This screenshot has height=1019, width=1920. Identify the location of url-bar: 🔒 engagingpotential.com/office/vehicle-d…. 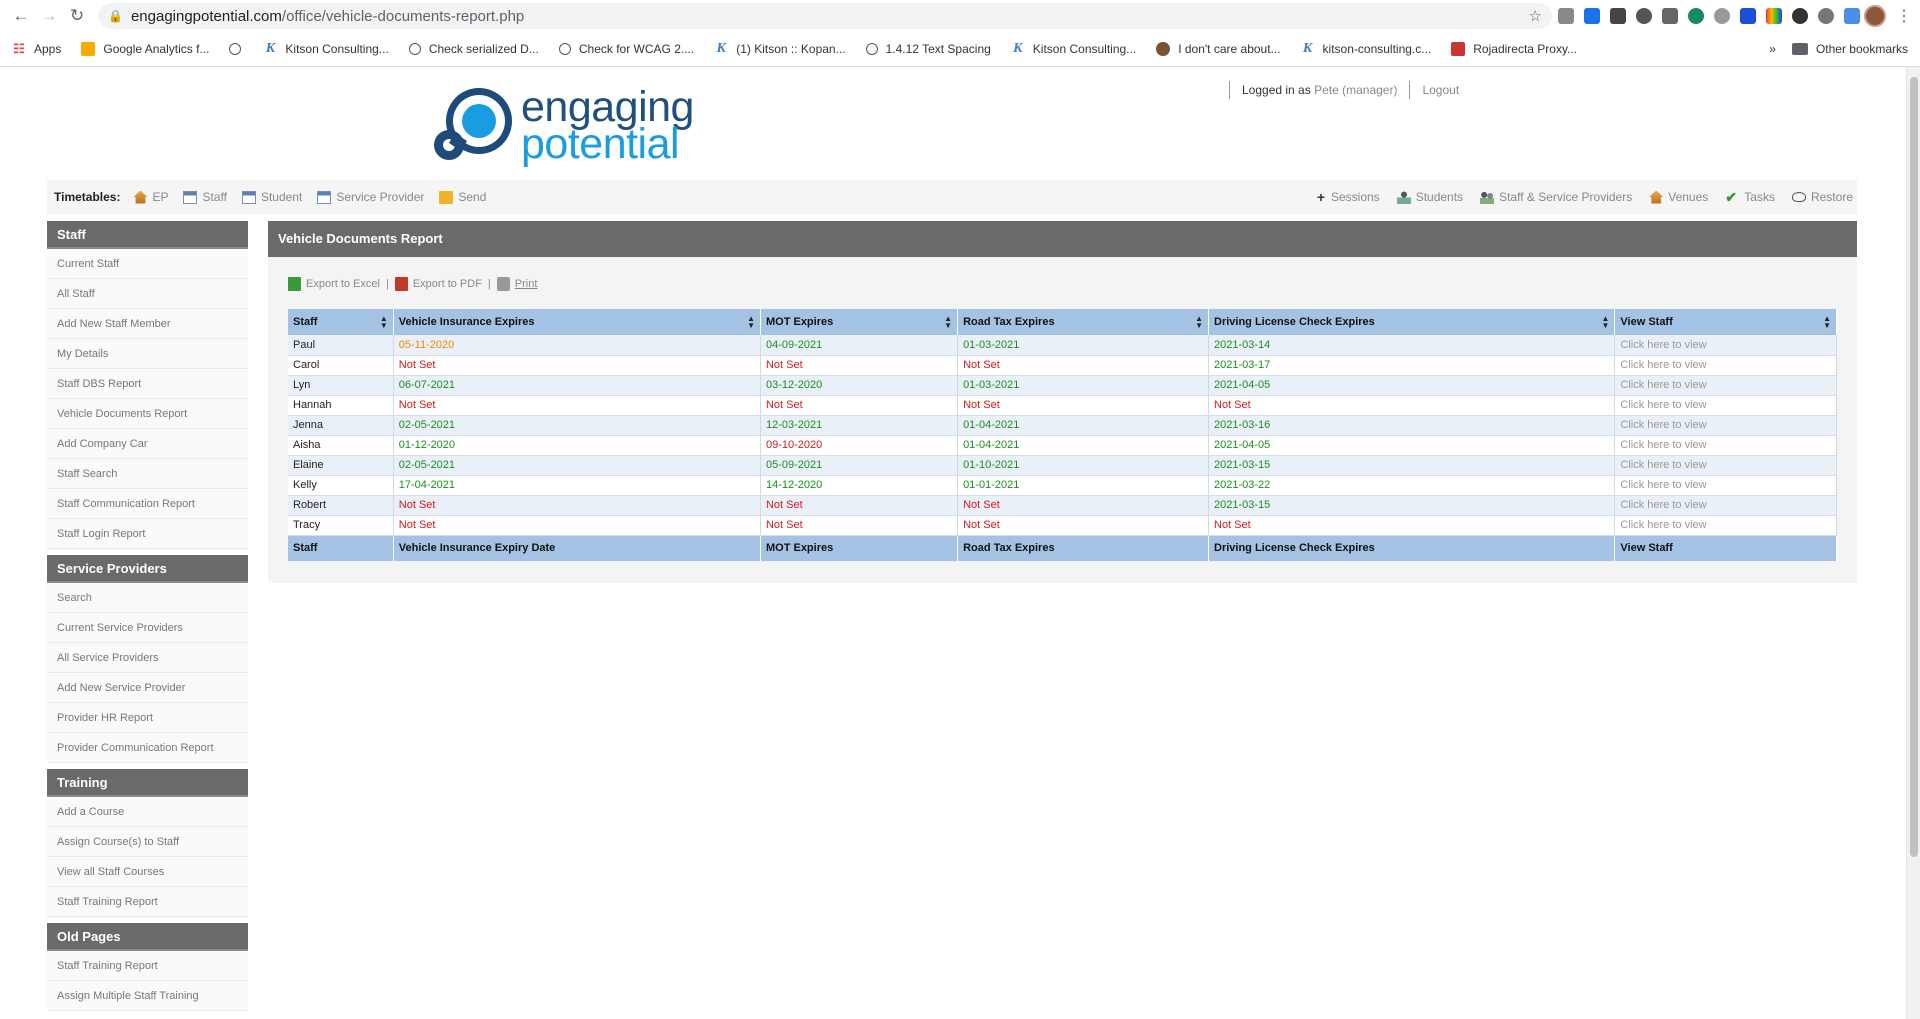
(825, 16).